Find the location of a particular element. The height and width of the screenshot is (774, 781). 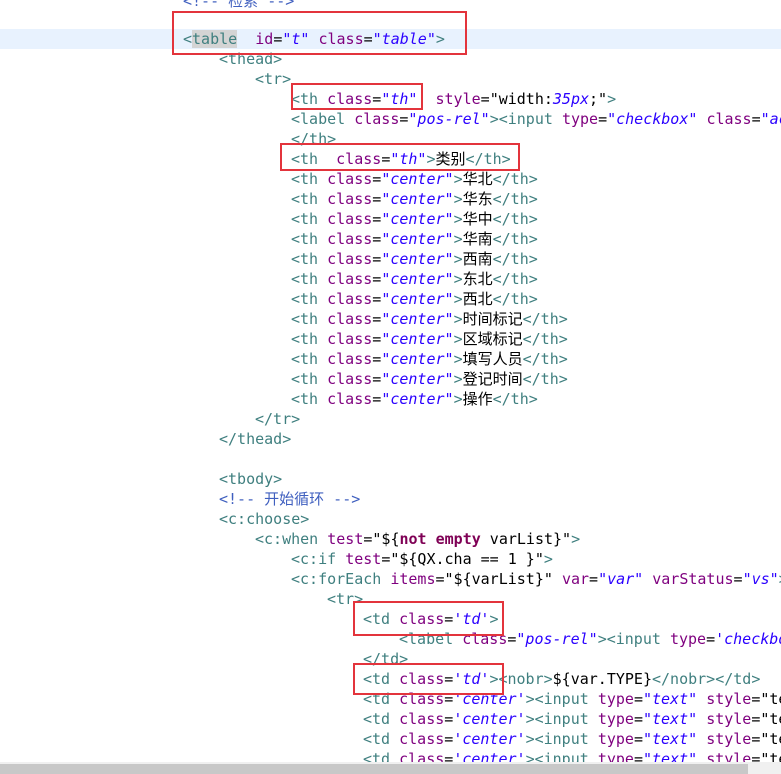

code-line: <th class="center">登记时间</th> is located at coordinates (429, 379).